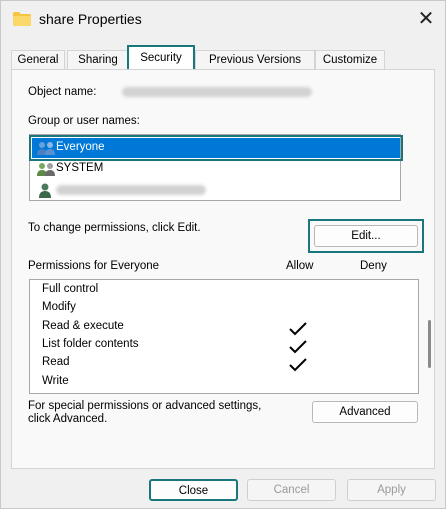  I want to click on close-window-button: ✕, so click(426, 19).